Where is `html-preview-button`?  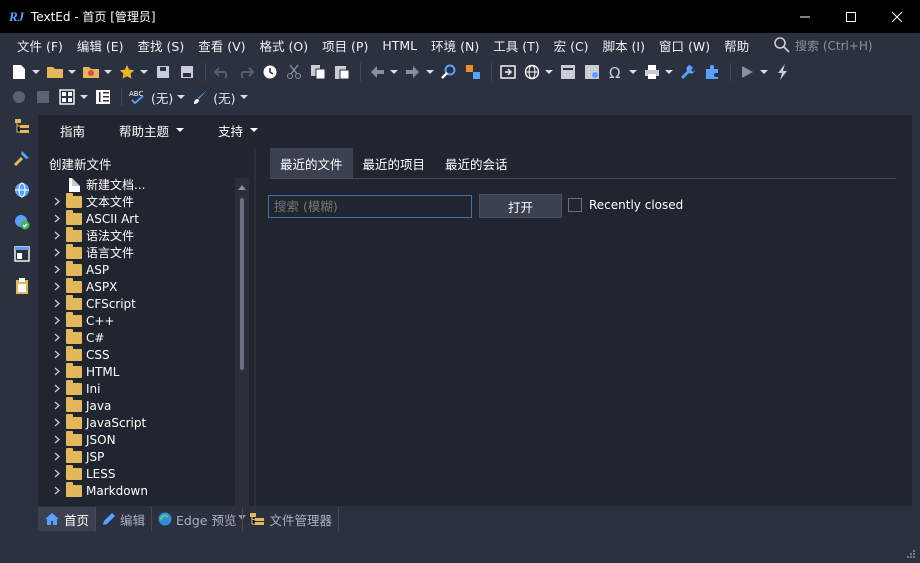
html-preview-button is located at coordinates (568, 72).